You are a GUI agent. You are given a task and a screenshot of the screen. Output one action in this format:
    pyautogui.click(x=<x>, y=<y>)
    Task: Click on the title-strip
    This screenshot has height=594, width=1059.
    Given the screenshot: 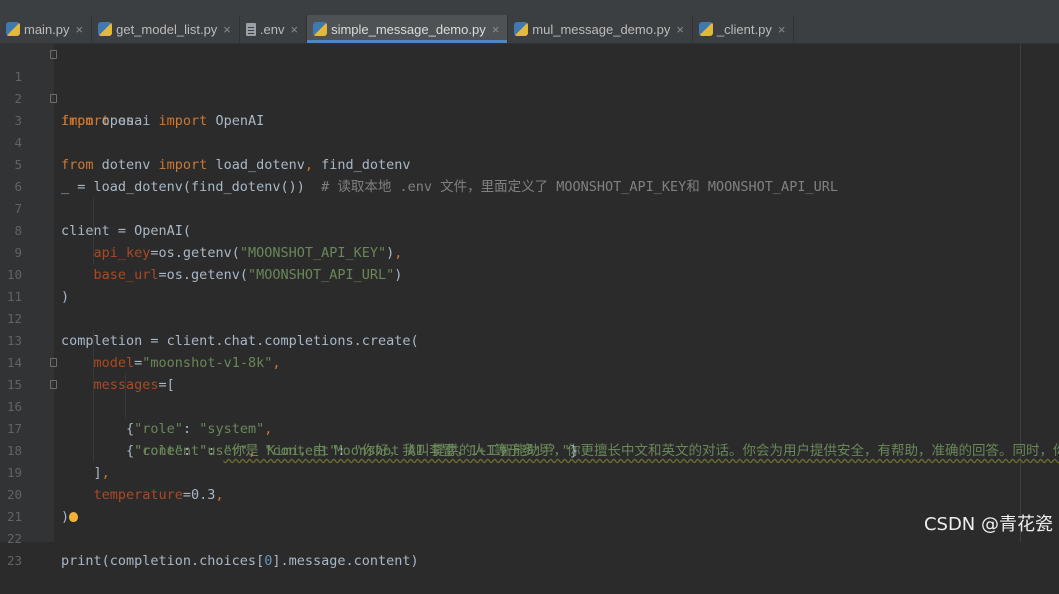 What is the action you would take?
    pyautogui.click(x=529, y=7)
    